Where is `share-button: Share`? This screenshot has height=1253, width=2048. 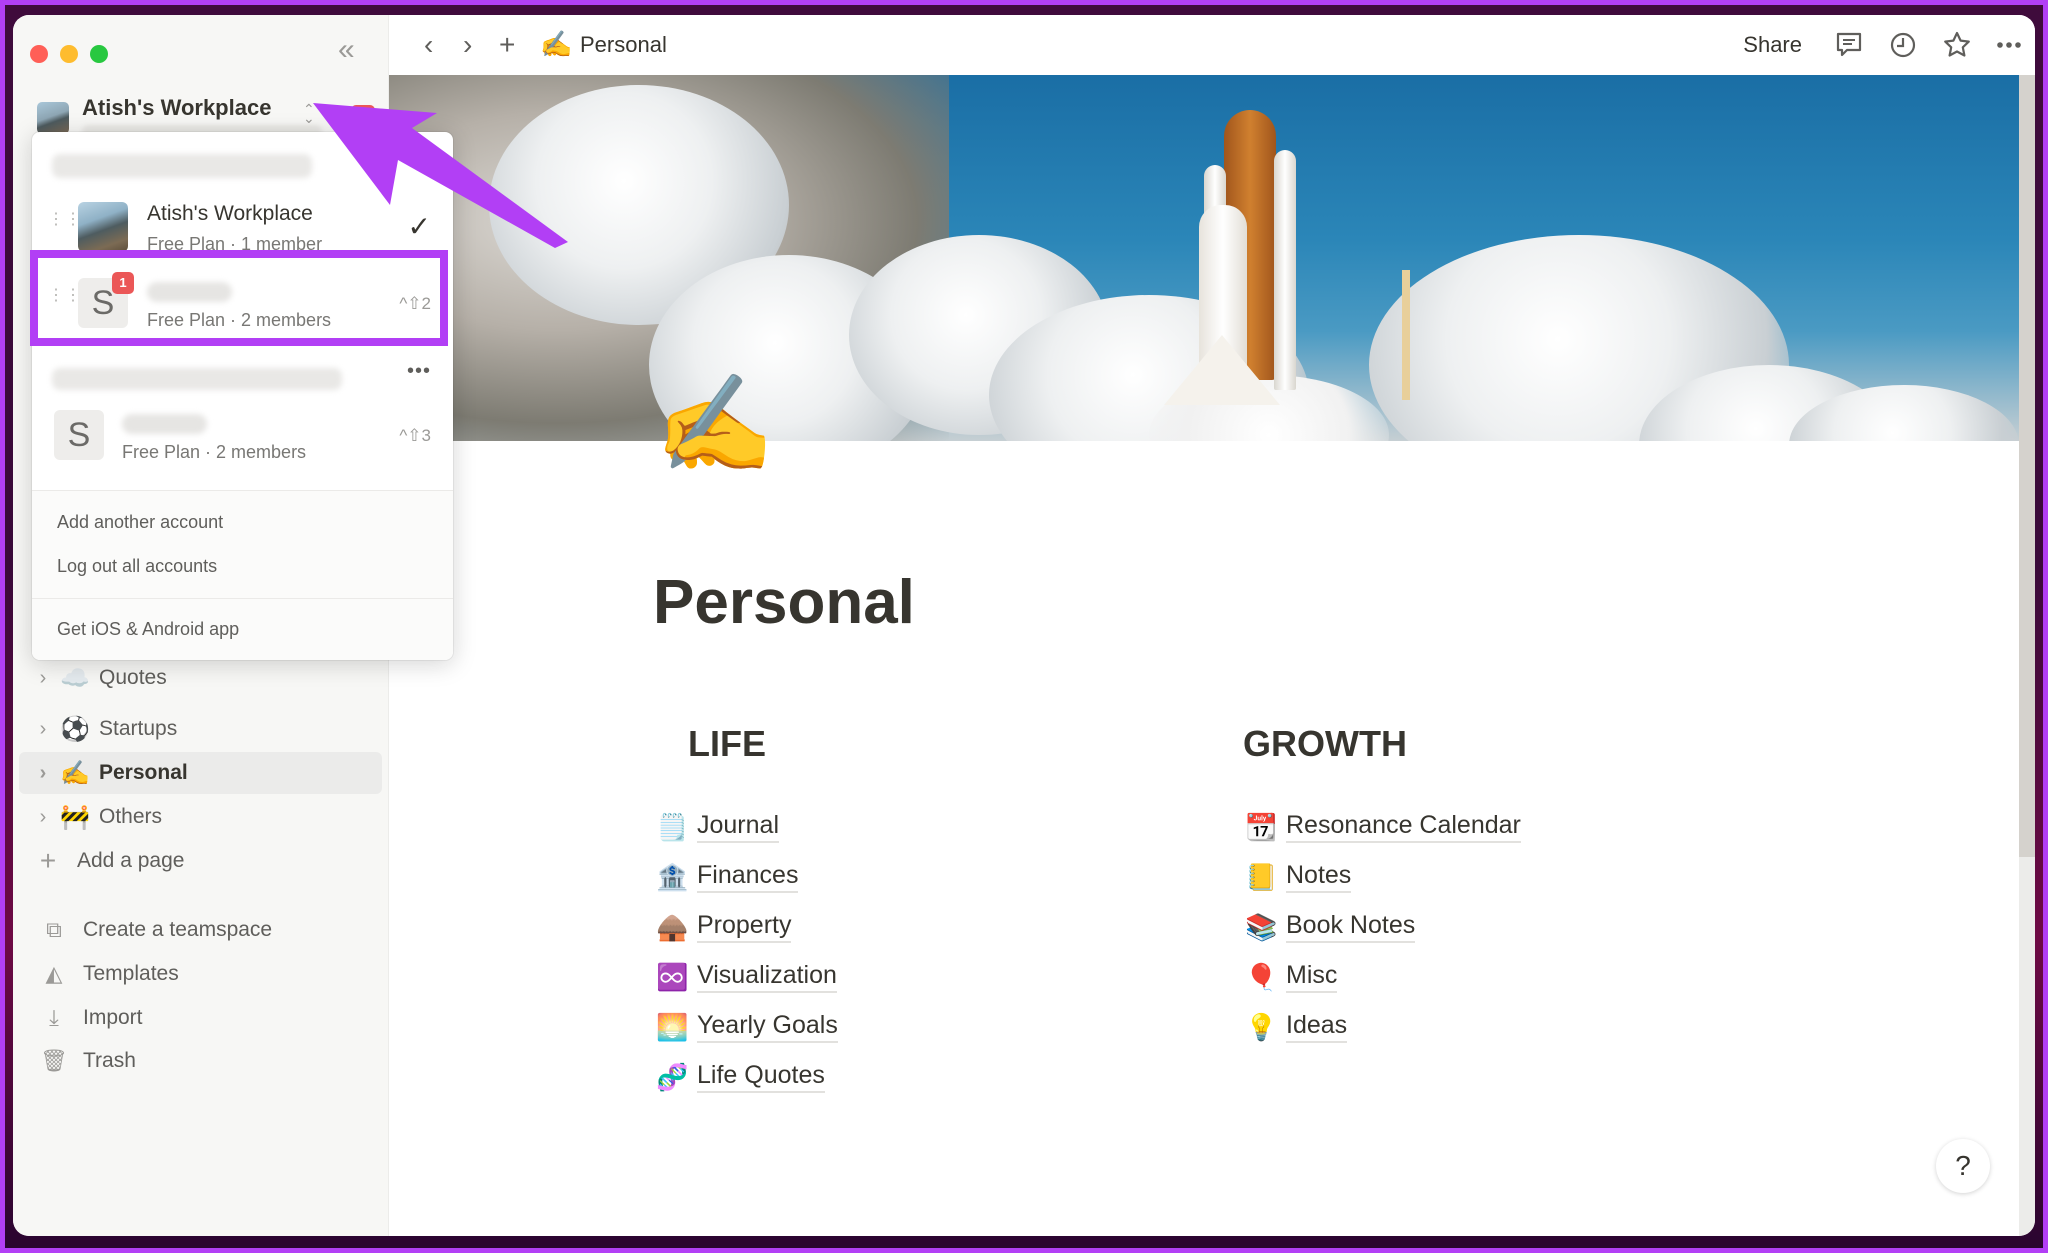 share-button: Share is located at coordinates (1772, 45).